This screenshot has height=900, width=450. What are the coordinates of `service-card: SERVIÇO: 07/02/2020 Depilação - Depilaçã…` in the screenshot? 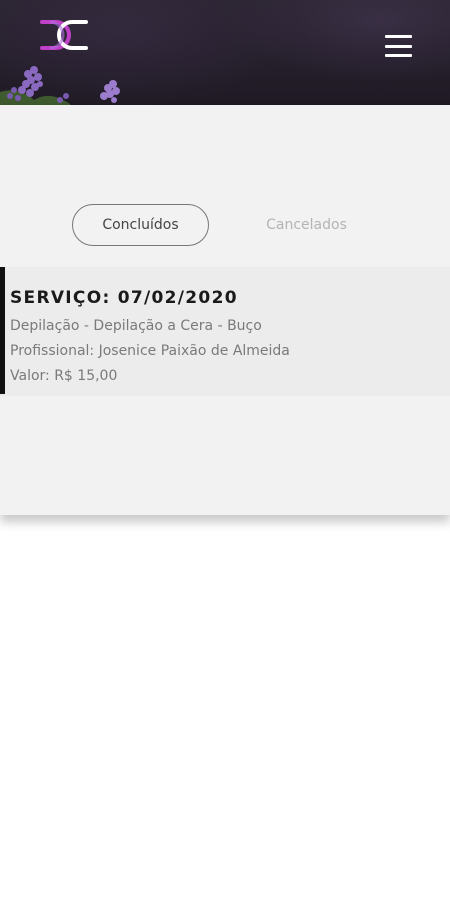 It's located at (225, 331).